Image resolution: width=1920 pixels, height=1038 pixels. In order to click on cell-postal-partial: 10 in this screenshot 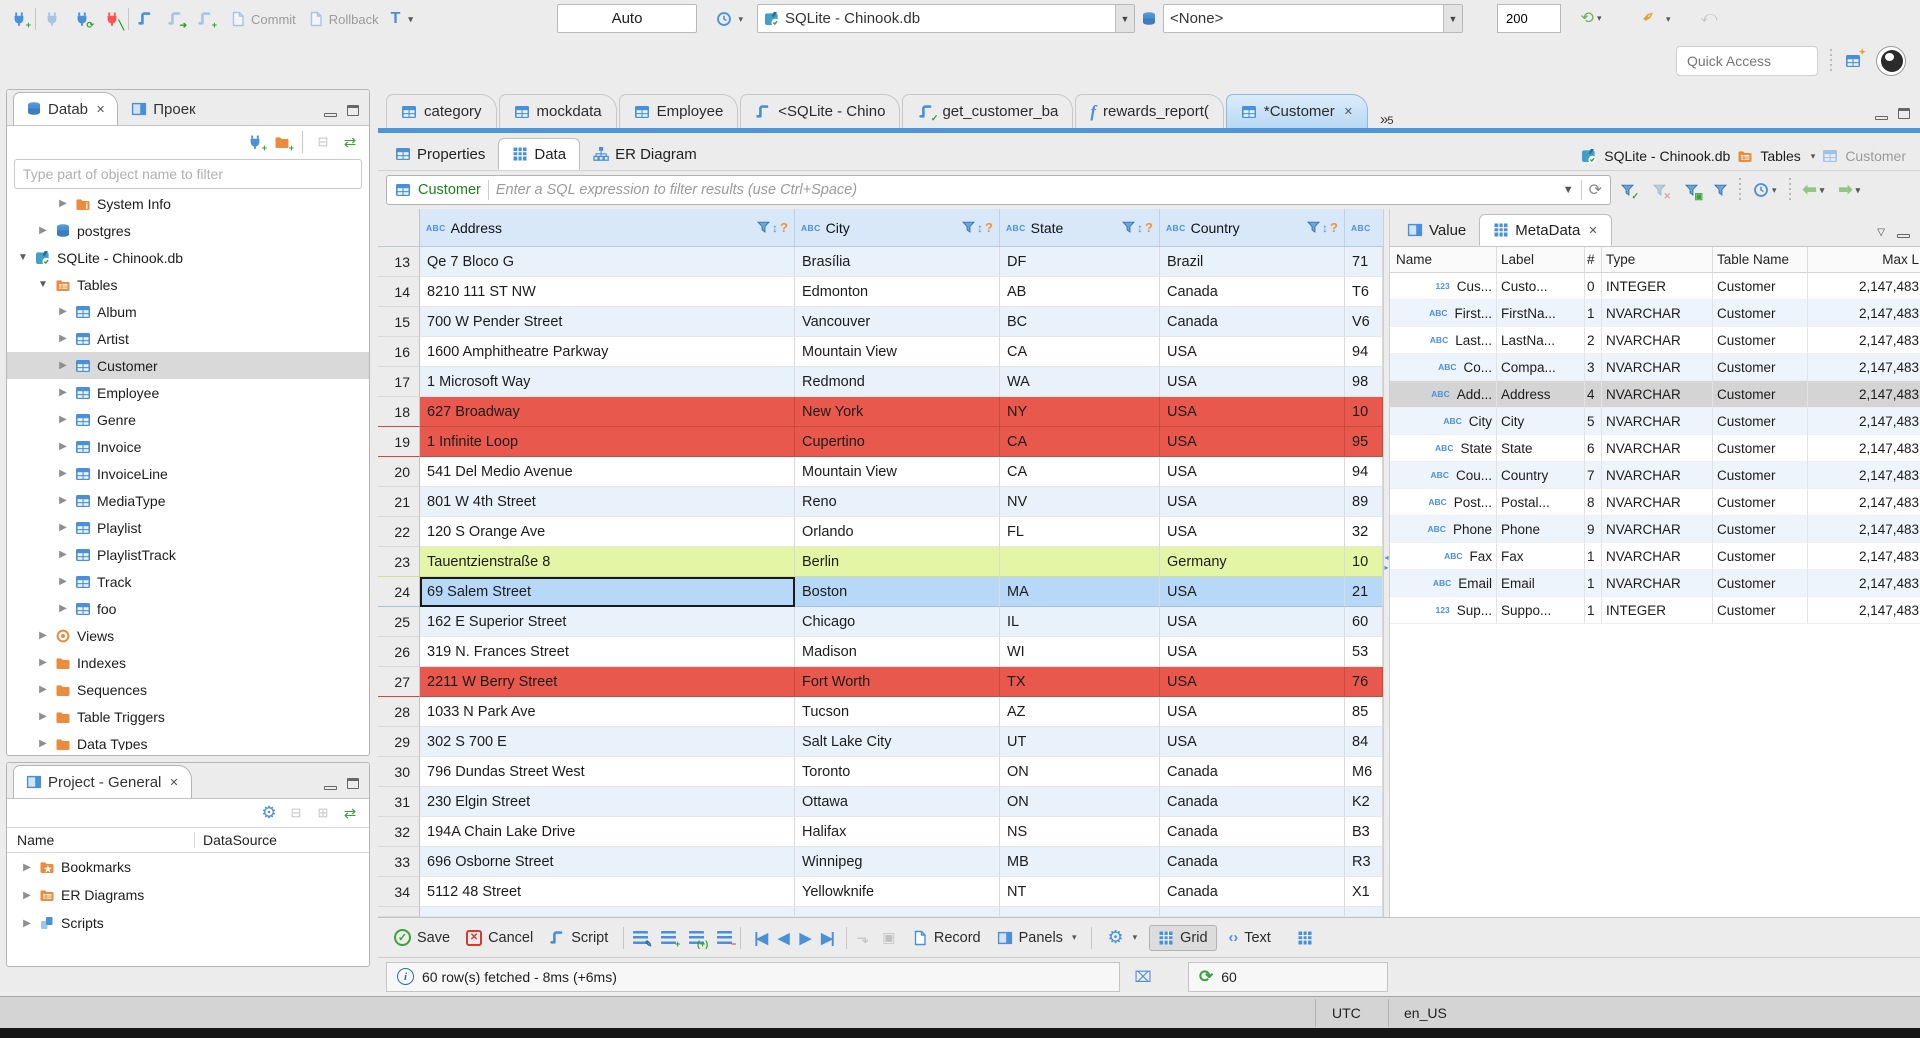, I will do `click(1364, 412)`.